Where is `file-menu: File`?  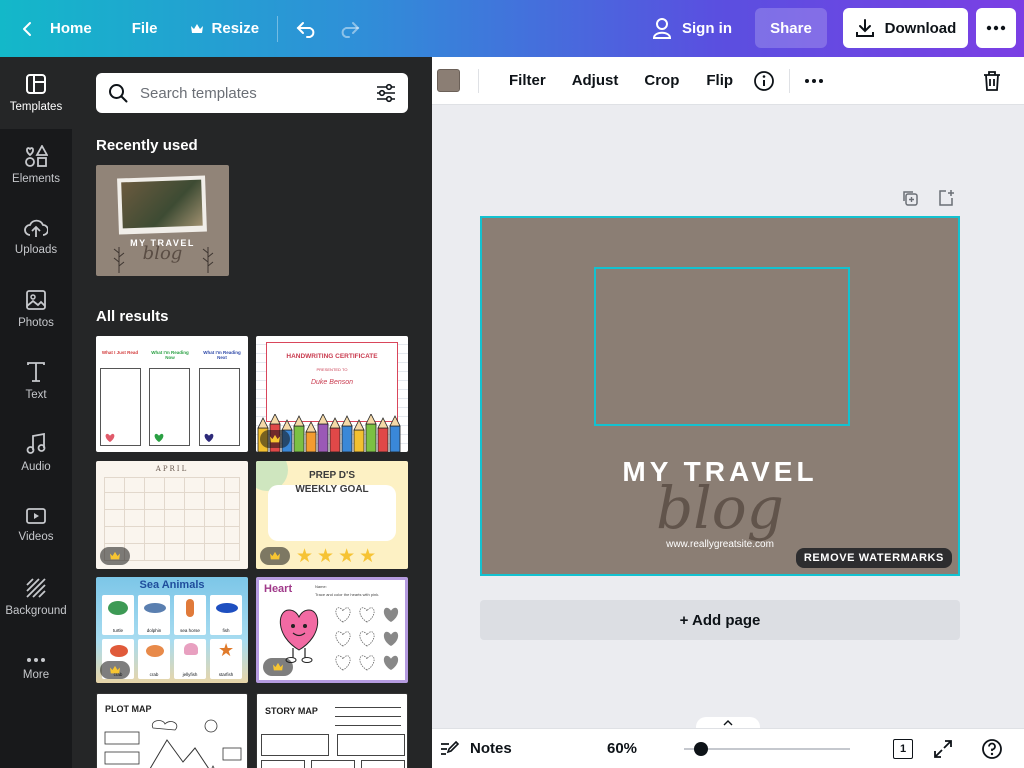
file-menu: File is located at coordinates (145, 29).